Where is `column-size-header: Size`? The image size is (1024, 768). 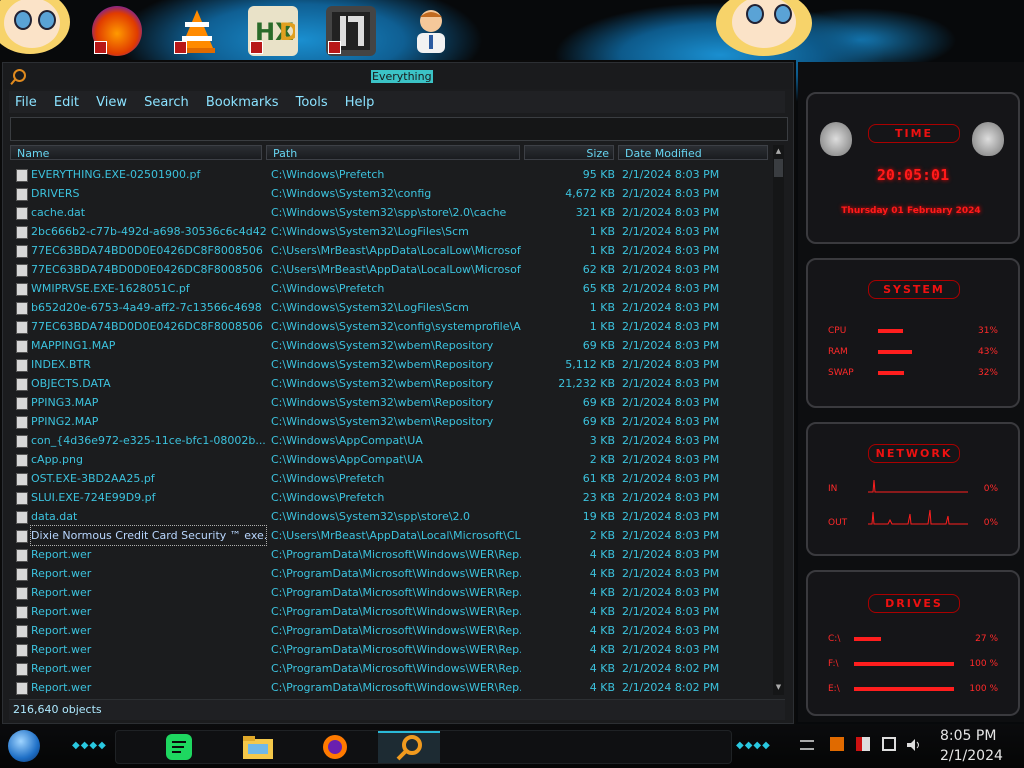
column-size-header: Size is located at coordinates (569, 152).